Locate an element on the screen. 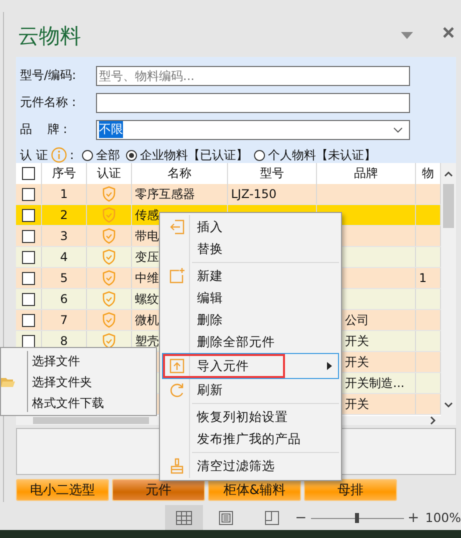  table-cell: 中维 is located at coordinates (147, 278).